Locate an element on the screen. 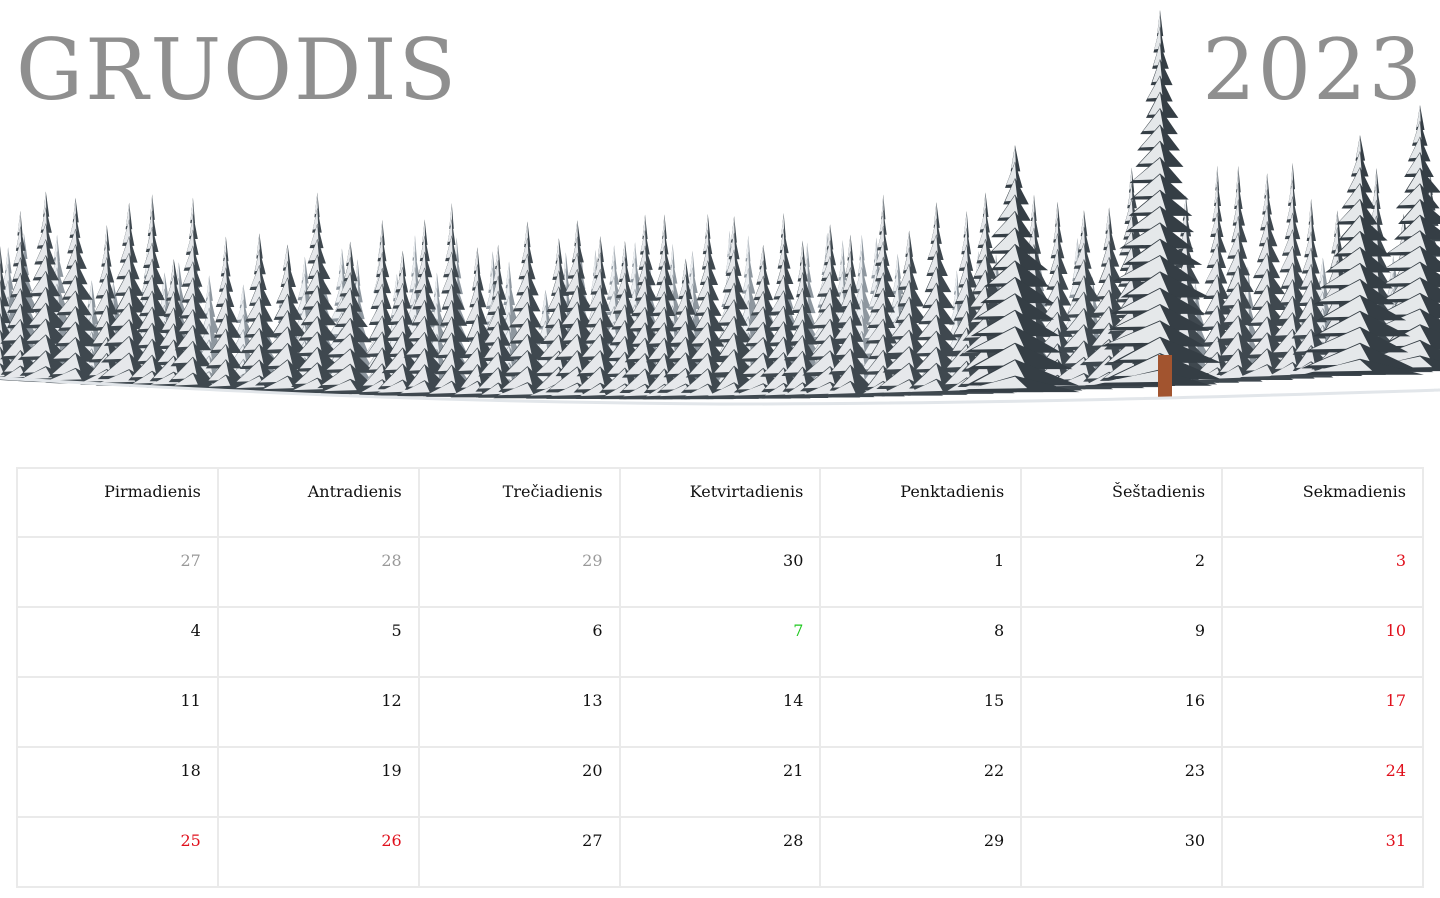  day-cell: 2 is located at coordinates (1122, 572).